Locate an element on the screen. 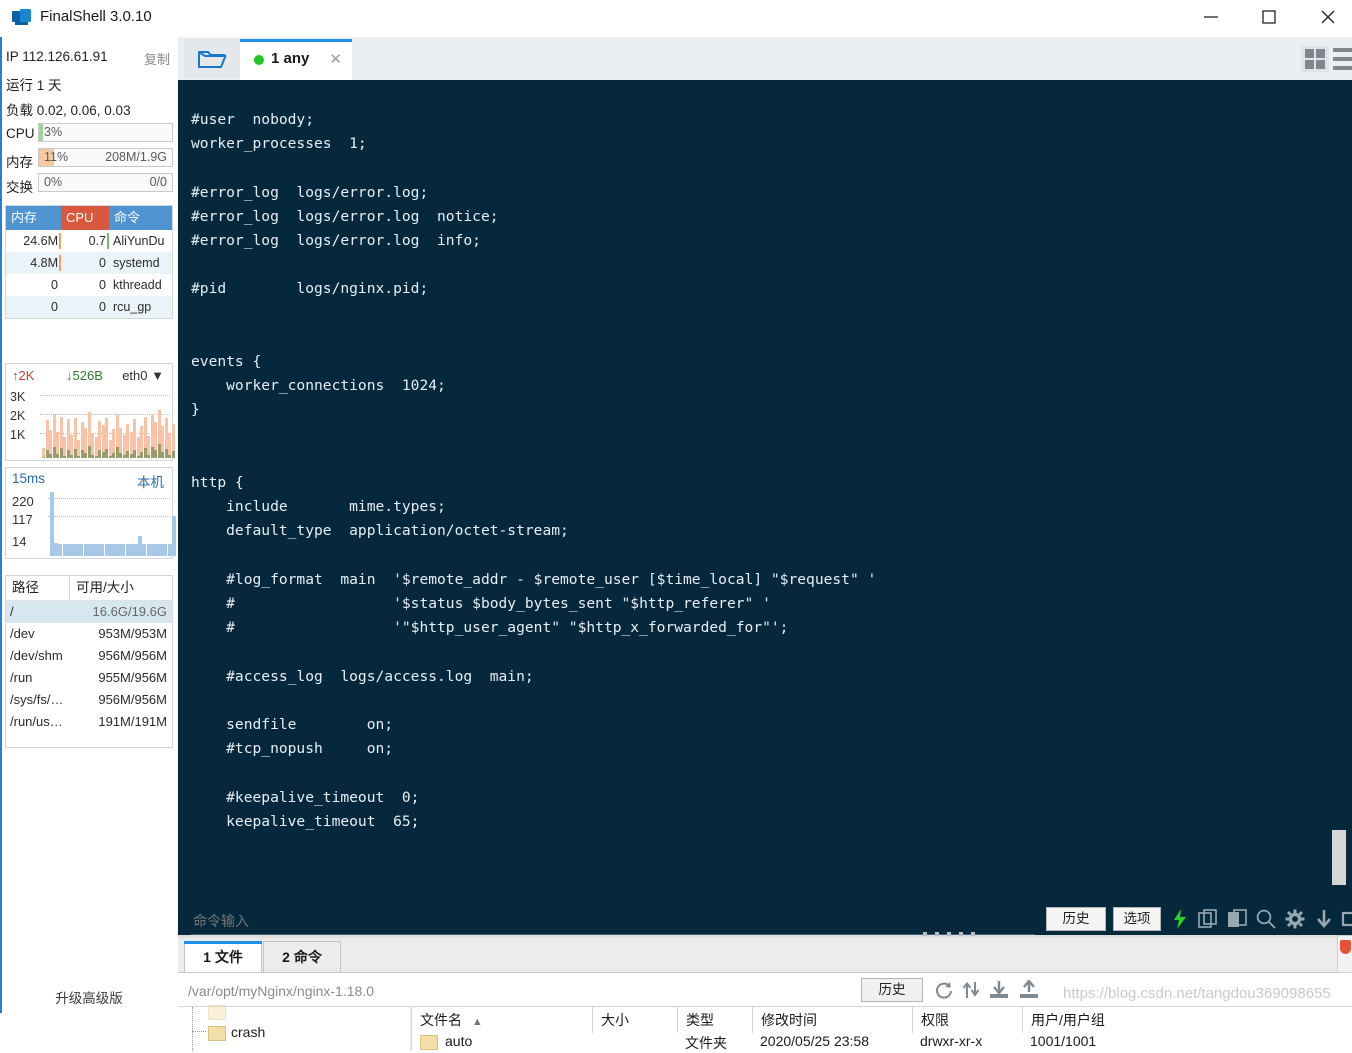 This screenshot has height=1053, width=1352. process-table-header: 内存 CPU 命令 is located at coordinates (89, 218).